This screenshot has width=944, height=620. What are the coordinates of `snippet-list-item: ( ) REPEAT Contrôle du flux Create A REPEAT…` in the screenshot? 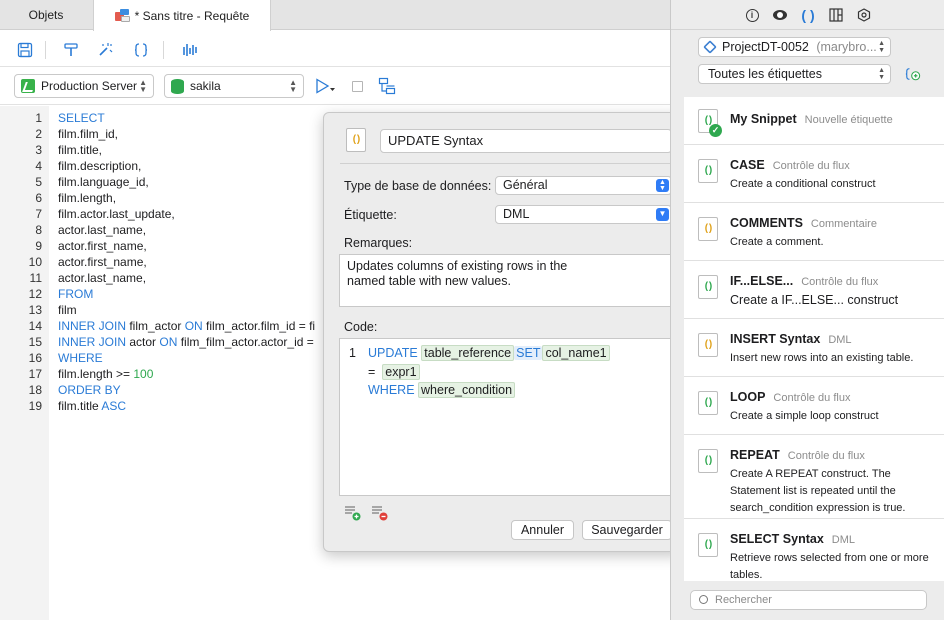 It's located at (814, 477).